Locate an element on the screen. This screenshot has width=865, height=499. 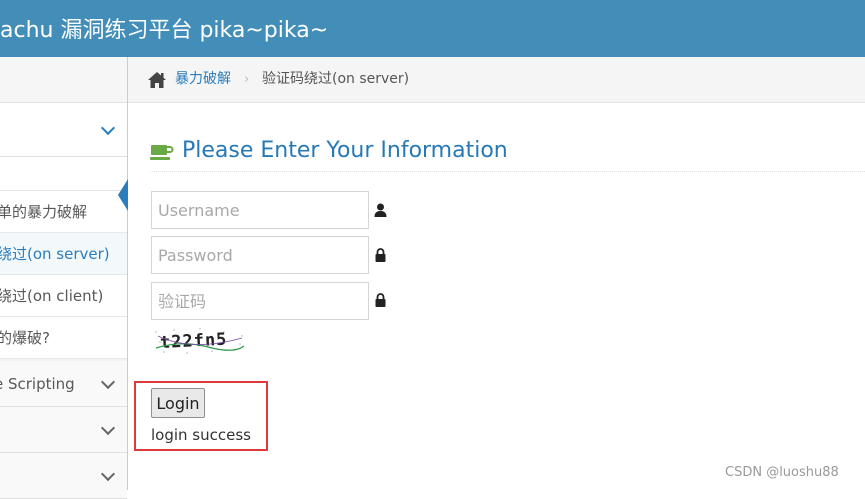
password-input is located at coordinates (260, 255).